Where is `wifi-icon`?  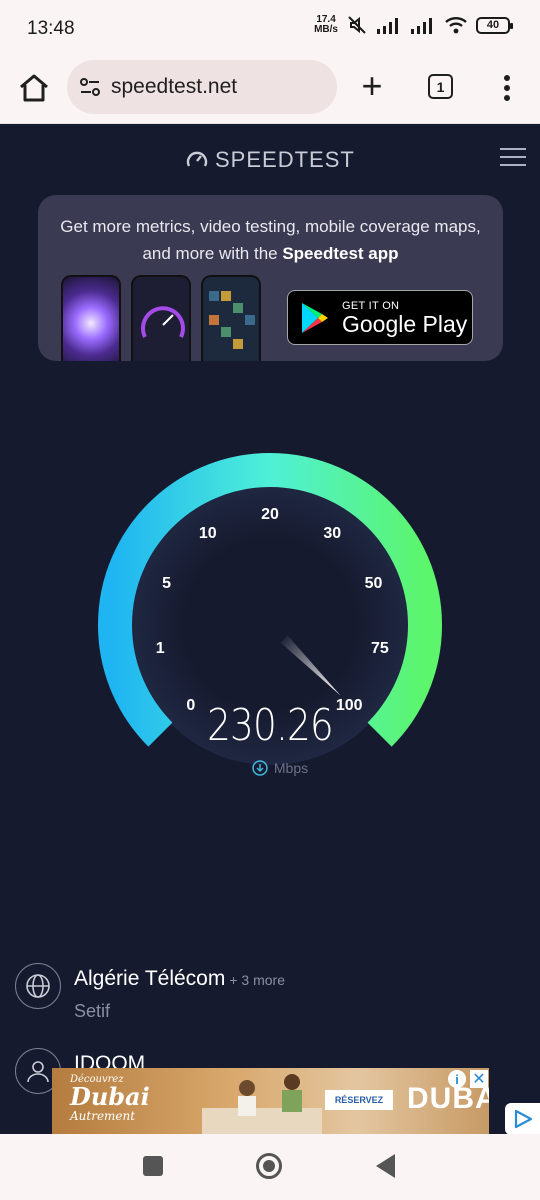 wifi-icon is located at coordinates (456, 25).